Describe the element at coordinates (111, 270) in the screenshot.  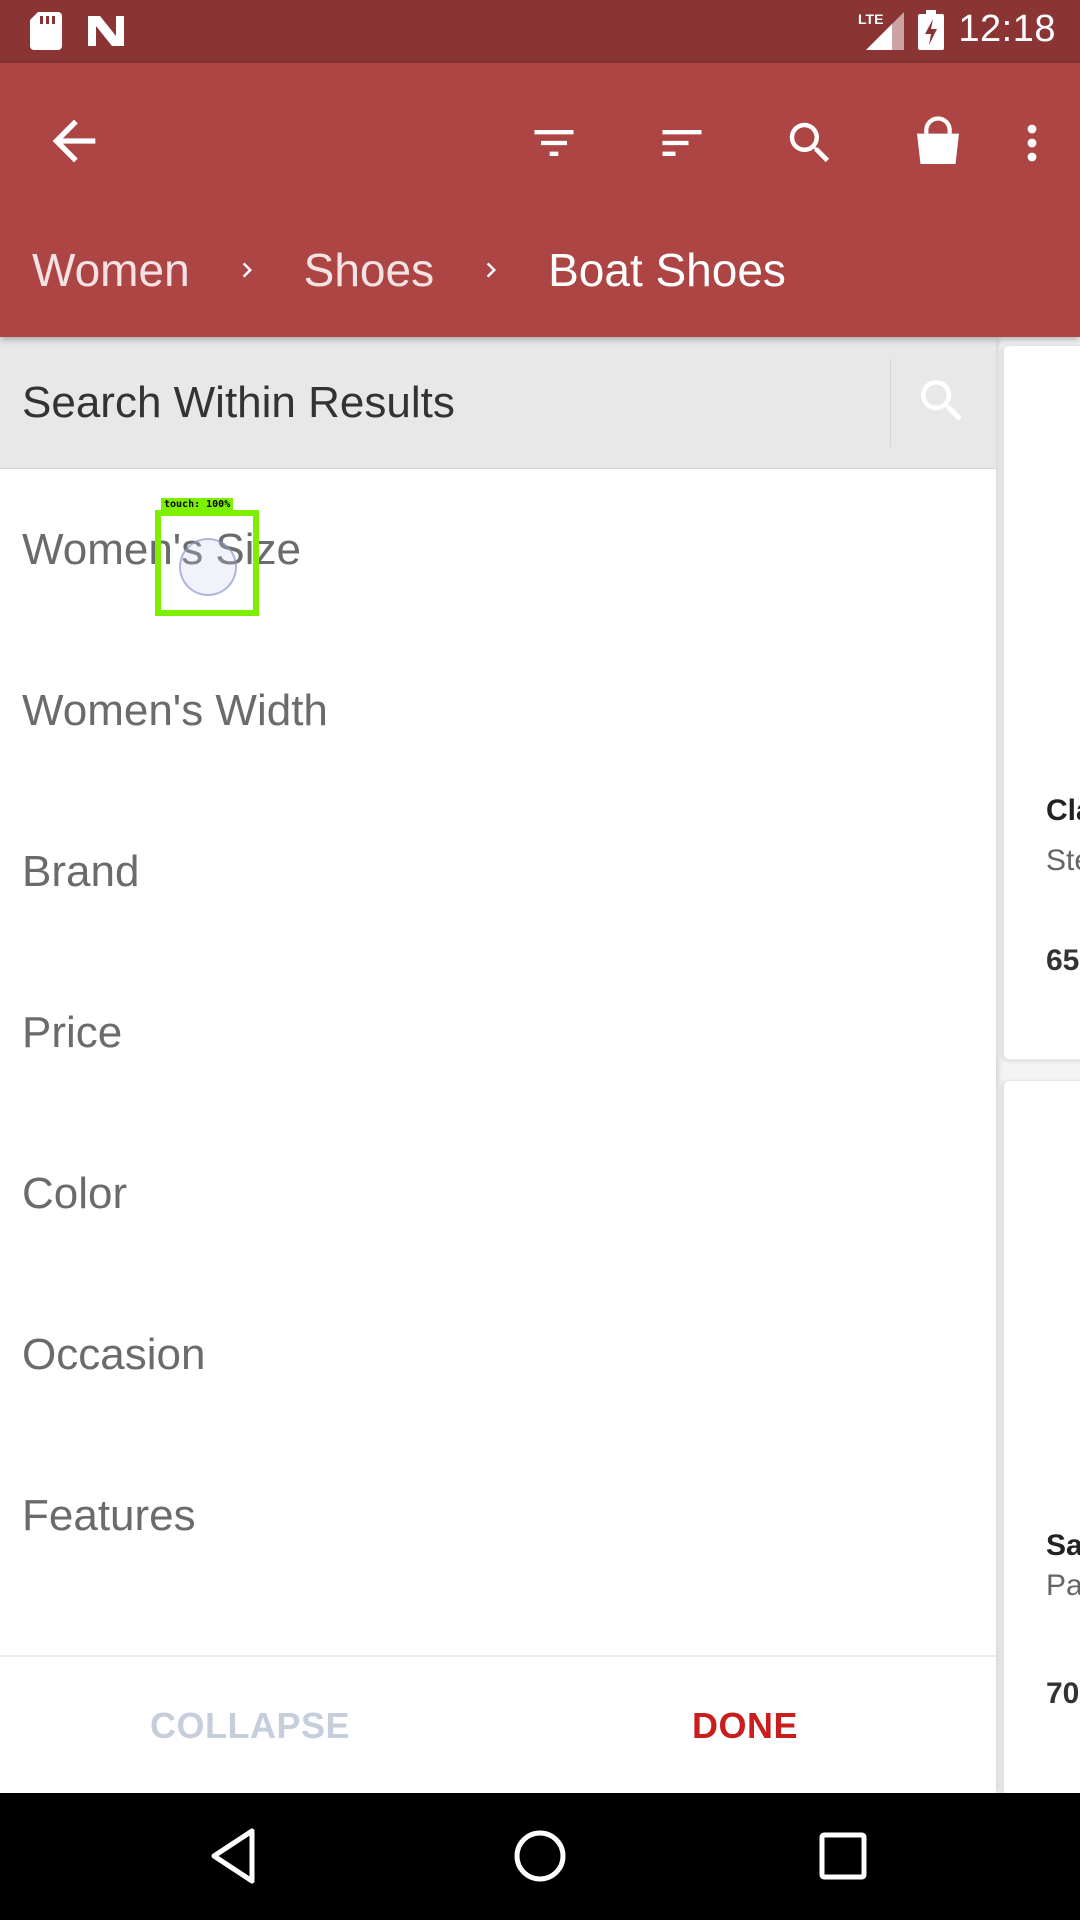
I see `breadcrumb-women: Women` at that location.